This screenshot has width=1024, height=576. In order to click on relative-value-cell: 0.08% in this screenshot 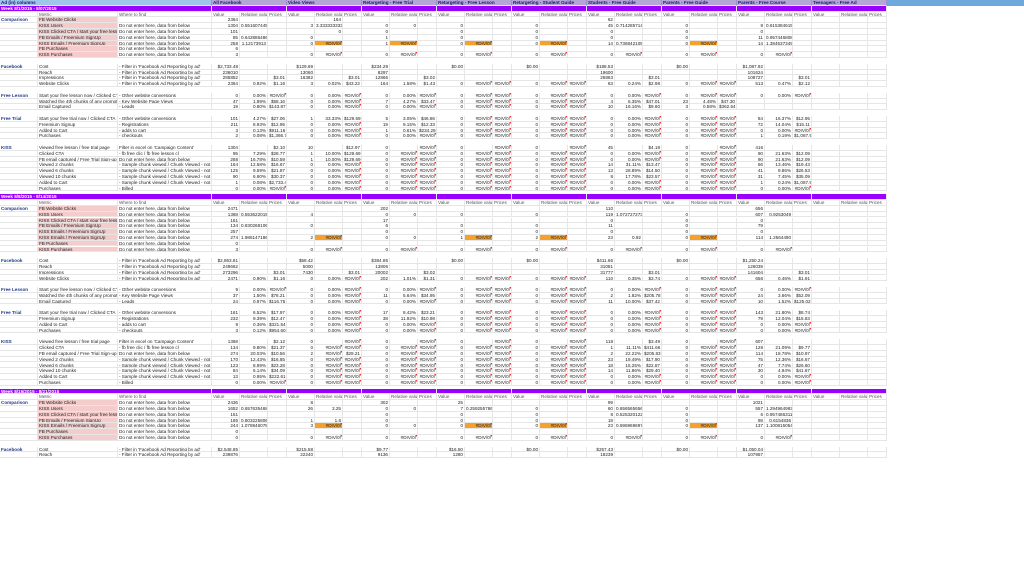, I will do `click(254, 136)`.